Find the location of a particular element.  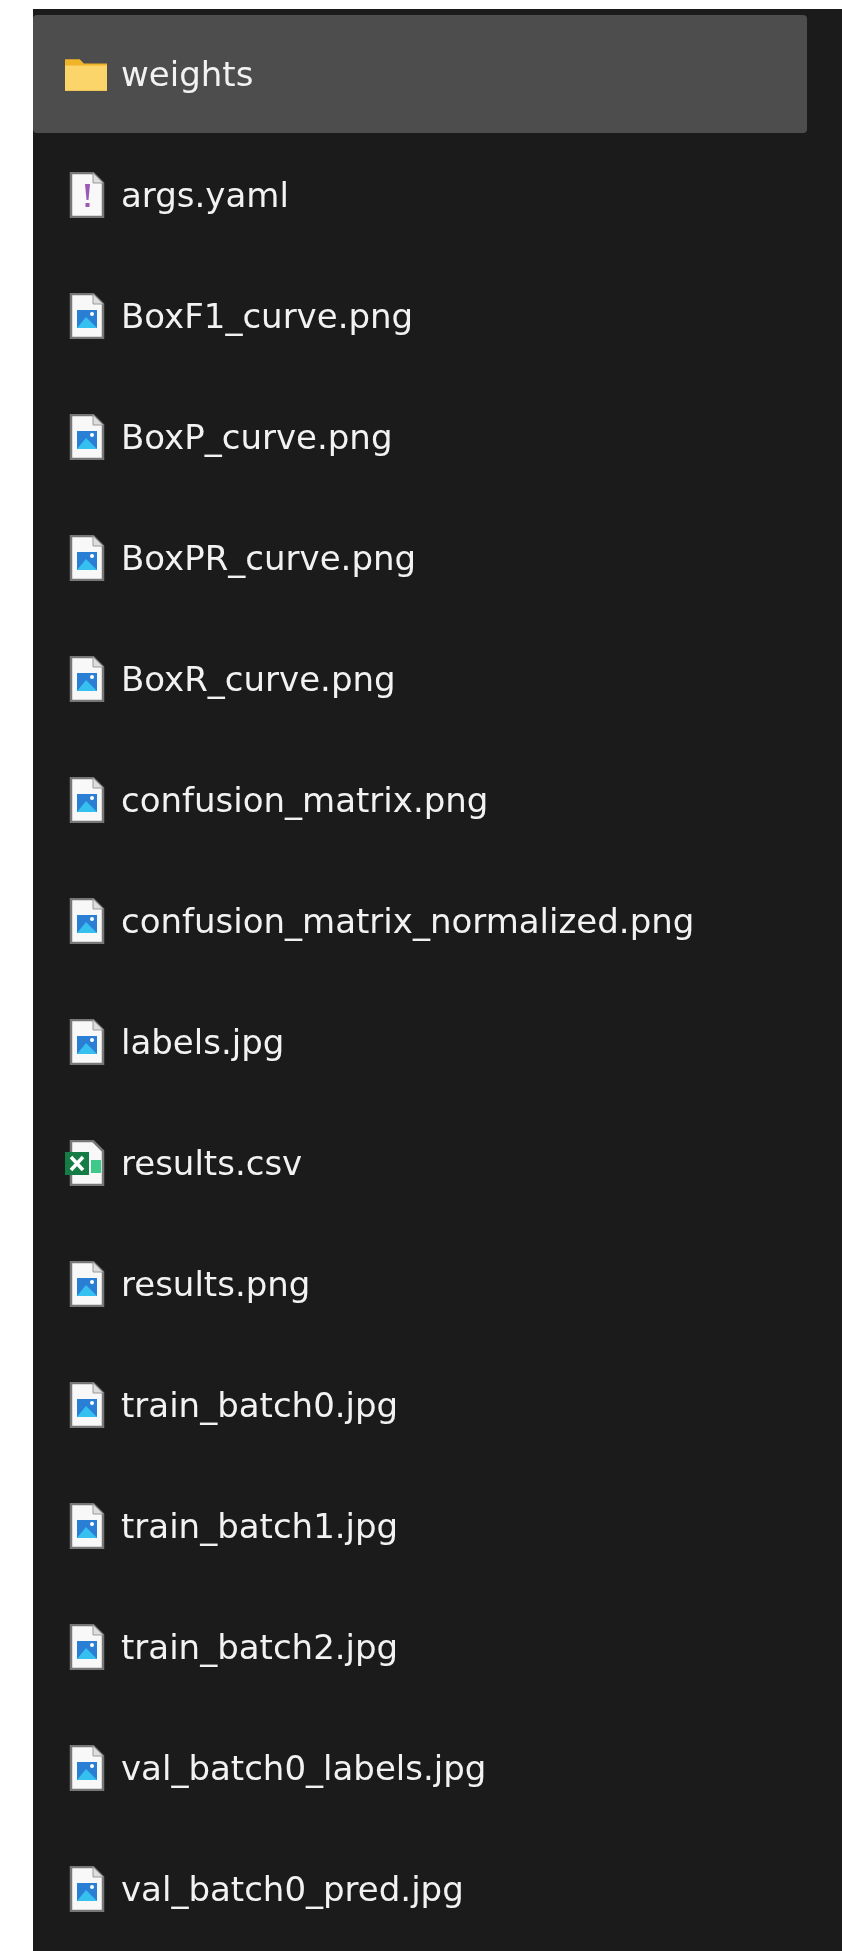

file-row: val_batch0_pred.jpg is located at coordinates (420, 1889).